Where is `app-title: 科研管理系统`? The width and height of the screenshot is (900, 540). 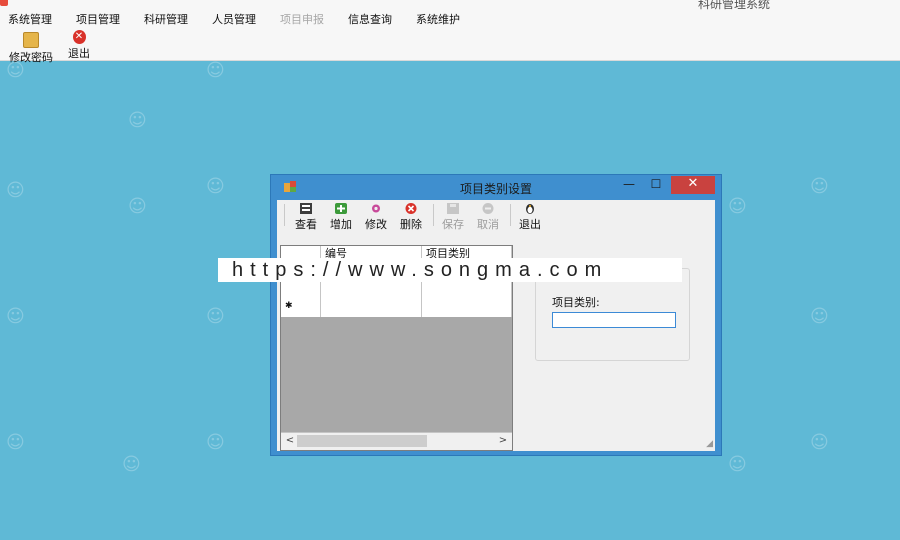 app-title: 科研管理系统 is located at coordinates (733, 5).